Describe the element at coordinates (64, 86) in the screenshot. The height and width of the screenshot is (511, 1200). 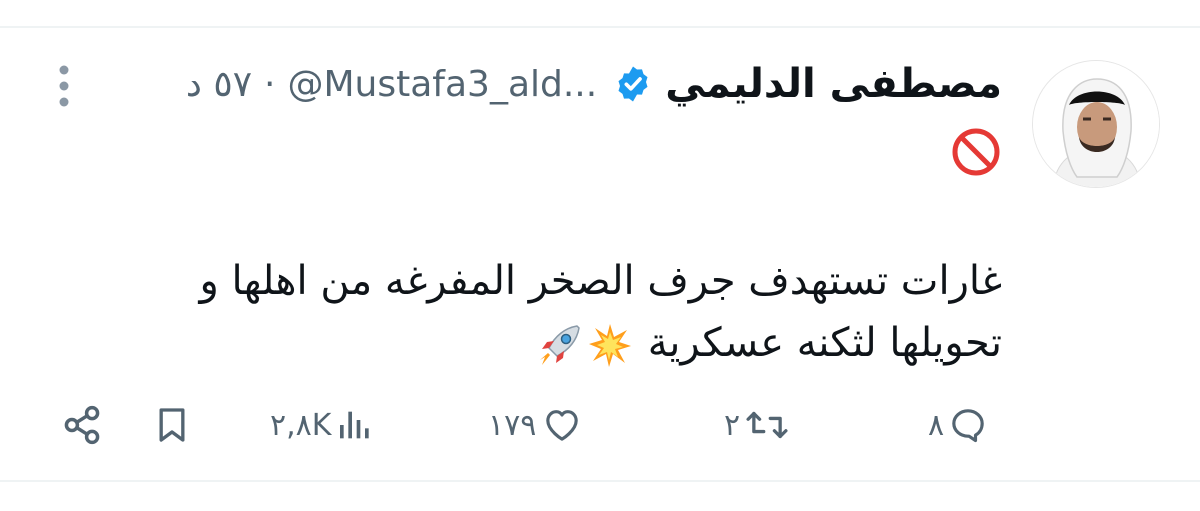
I see `more-options-icon` at that location.